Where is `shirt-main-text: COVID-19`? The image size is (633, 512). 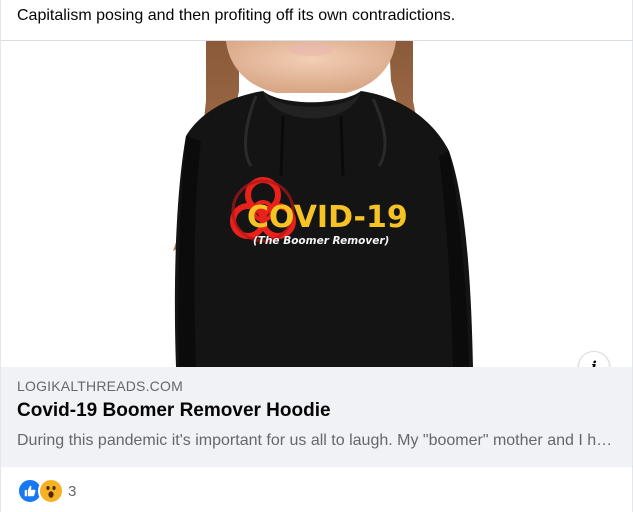 shirt-main-text: COVID-19 is located at coordinates (327, 217).